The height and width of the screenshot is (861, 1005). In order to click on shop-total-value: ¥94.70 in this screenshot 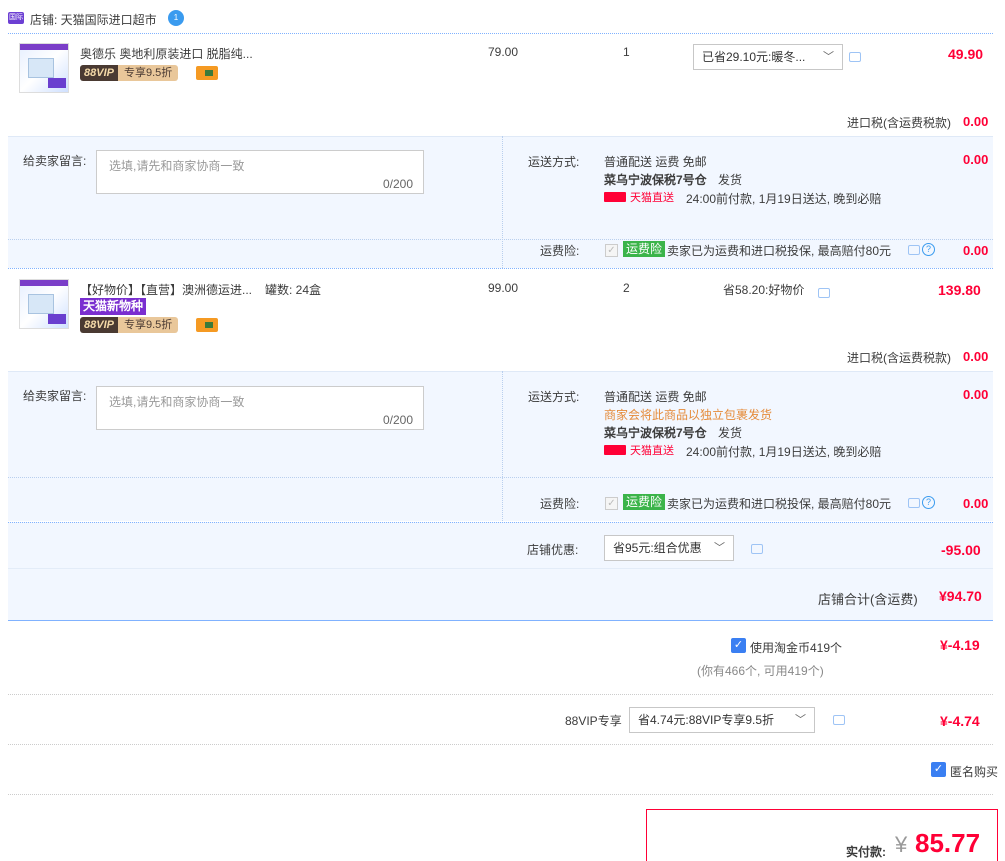, I will do `click(960, 596)`.